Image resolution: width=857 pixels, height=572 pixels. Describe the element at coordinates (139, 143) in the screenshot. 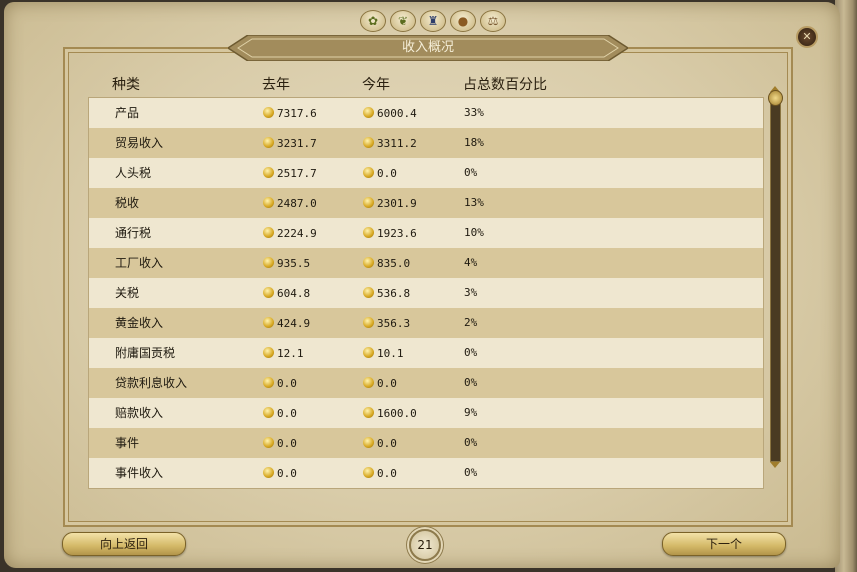

I see `row-type: 贸易收入` at that location.